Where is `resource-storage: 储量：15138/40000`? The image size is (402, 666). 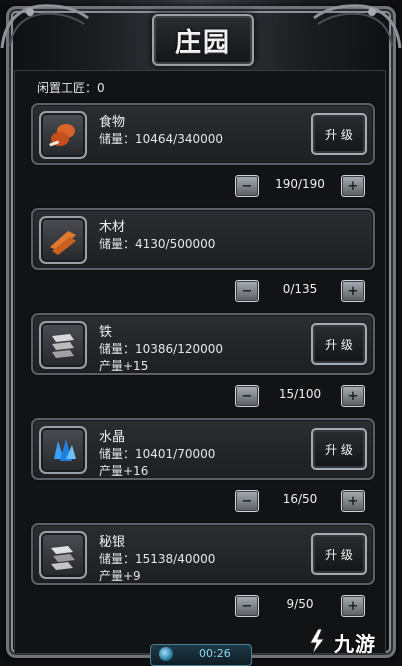
resource-storage: 储量：15138/40000 is located at coordinates (157, 559).